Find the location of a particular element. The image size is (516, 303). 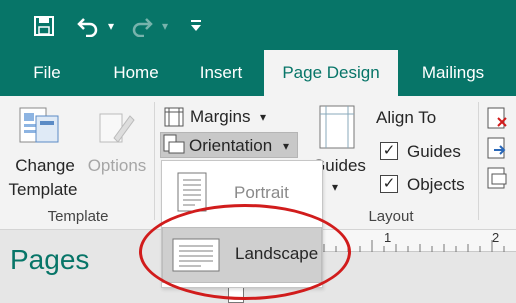

template-group-label: Template is located at coordinates (78, 216).